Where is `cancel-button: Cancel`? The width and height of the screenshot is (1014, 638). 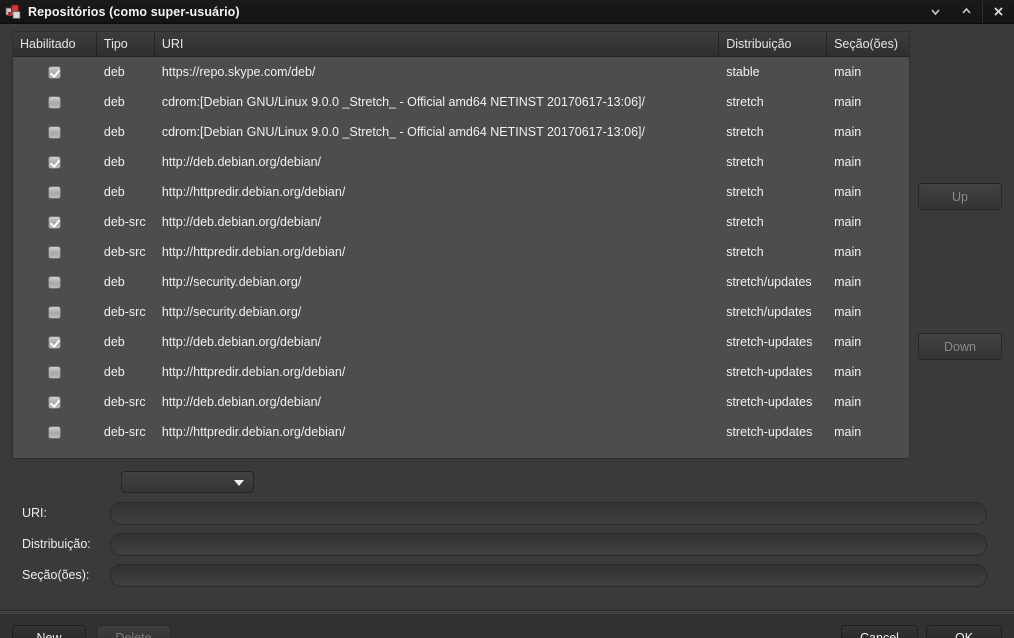 cancel-button: Cancel is located at coordinates (879, 631).